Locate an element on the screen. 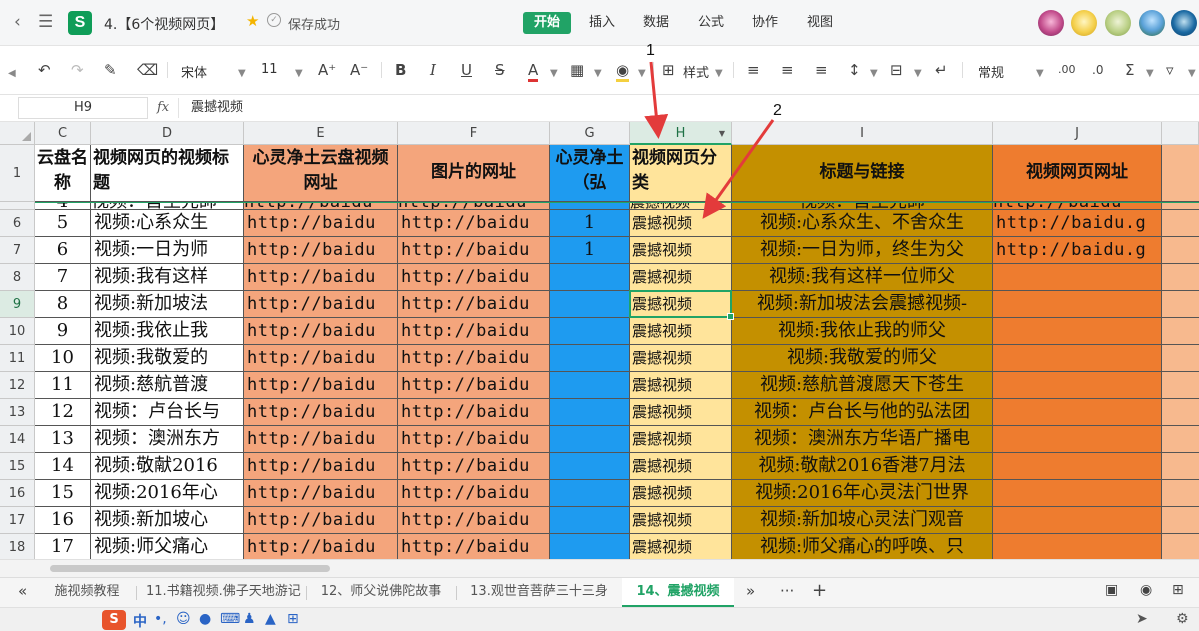 The image size is (1199, 631). borders-icon: ▦ is located at coordinates (577, 70).